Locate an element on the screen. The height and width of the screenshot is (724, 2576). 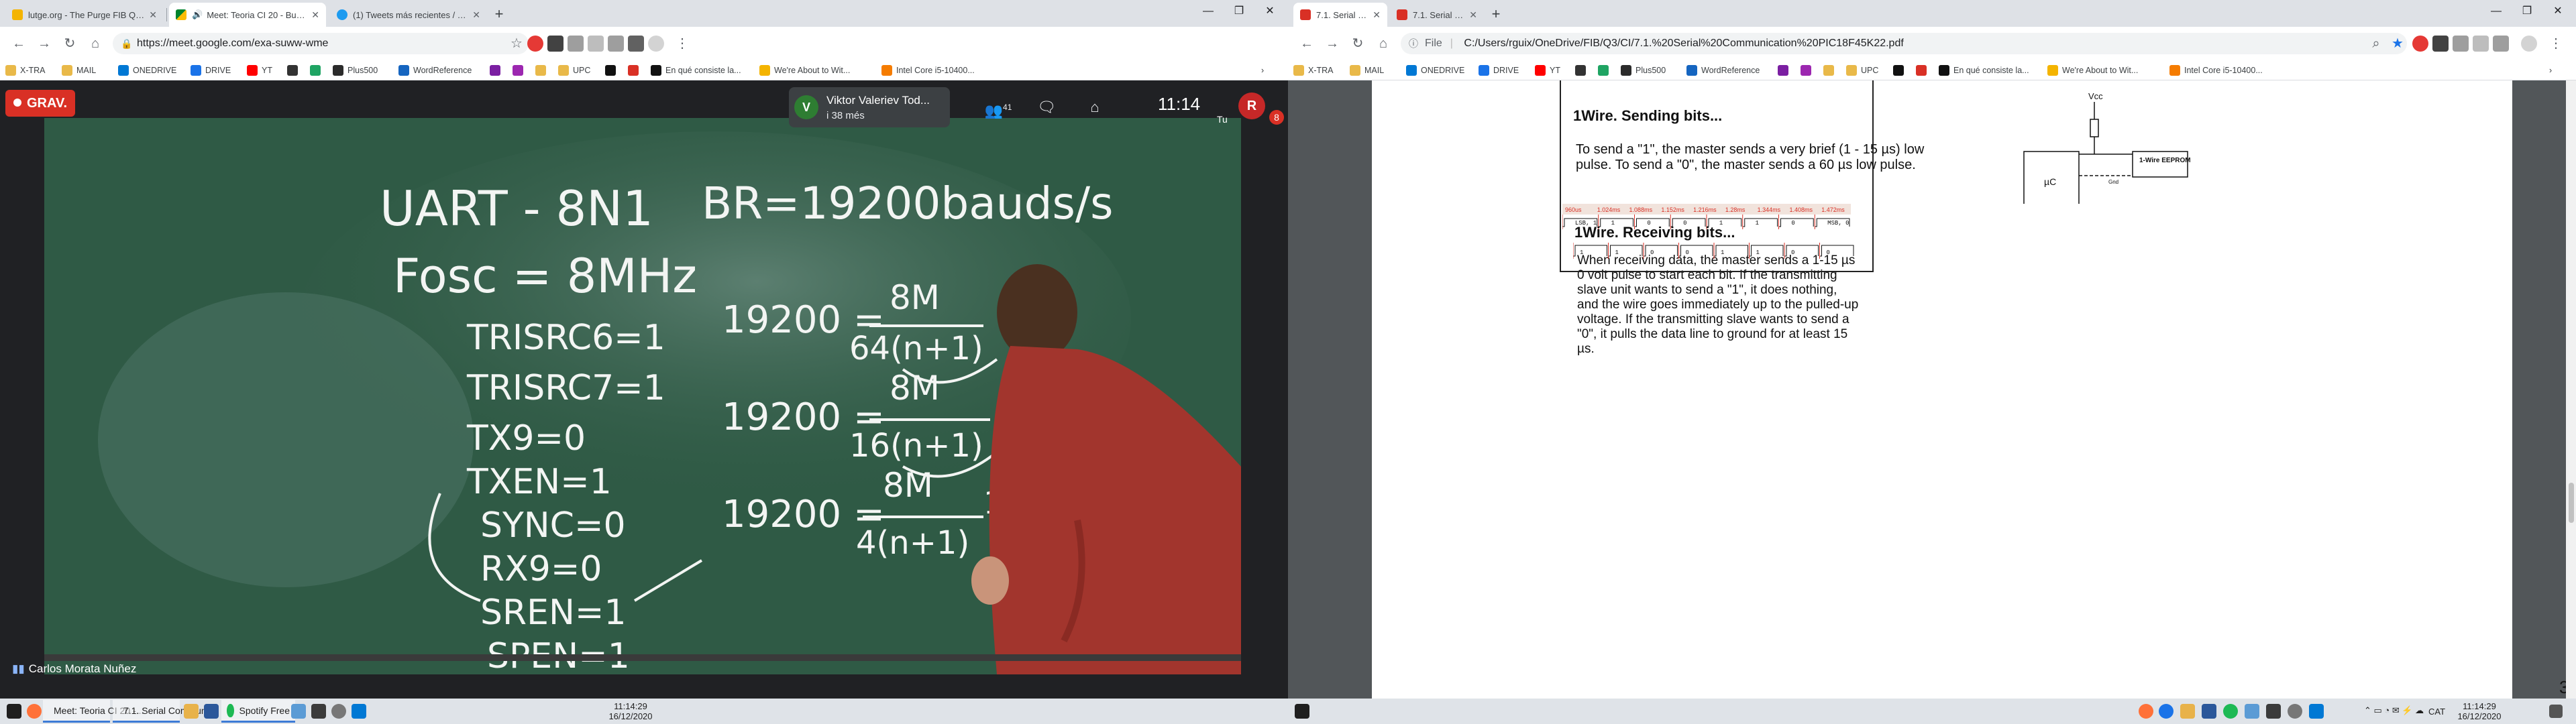
scrollbar-track is located at coordinates (2571, 389).